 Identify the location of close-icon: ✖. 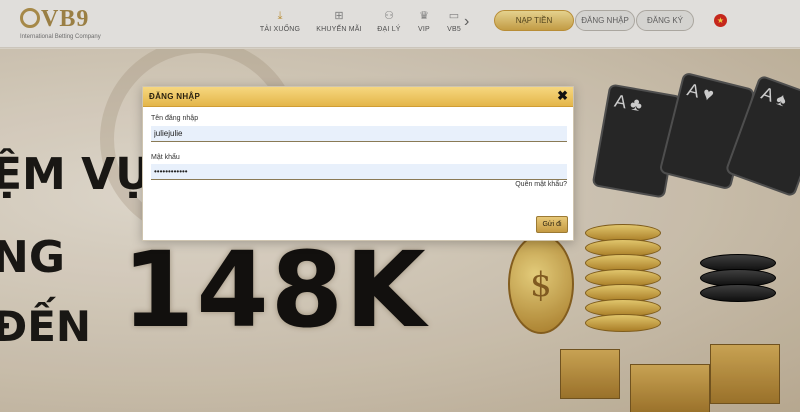
(562, 96).